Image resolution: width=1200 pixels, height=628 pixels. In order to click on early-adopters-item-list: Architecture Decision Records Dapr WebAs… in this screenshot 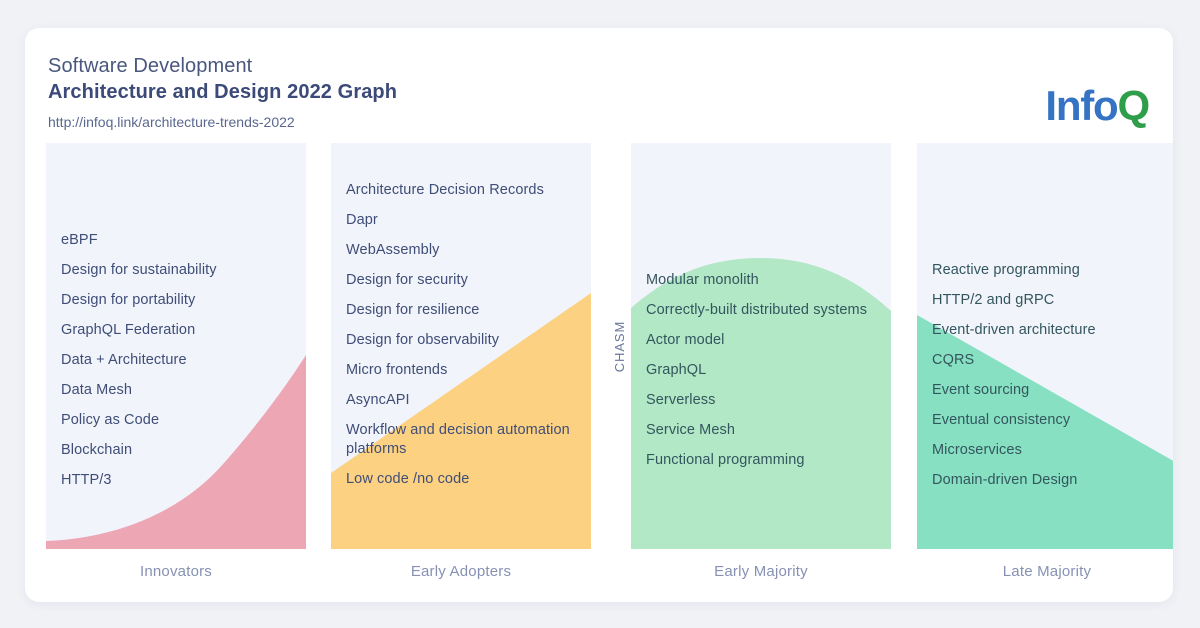, I will do `click(464, 340)`.